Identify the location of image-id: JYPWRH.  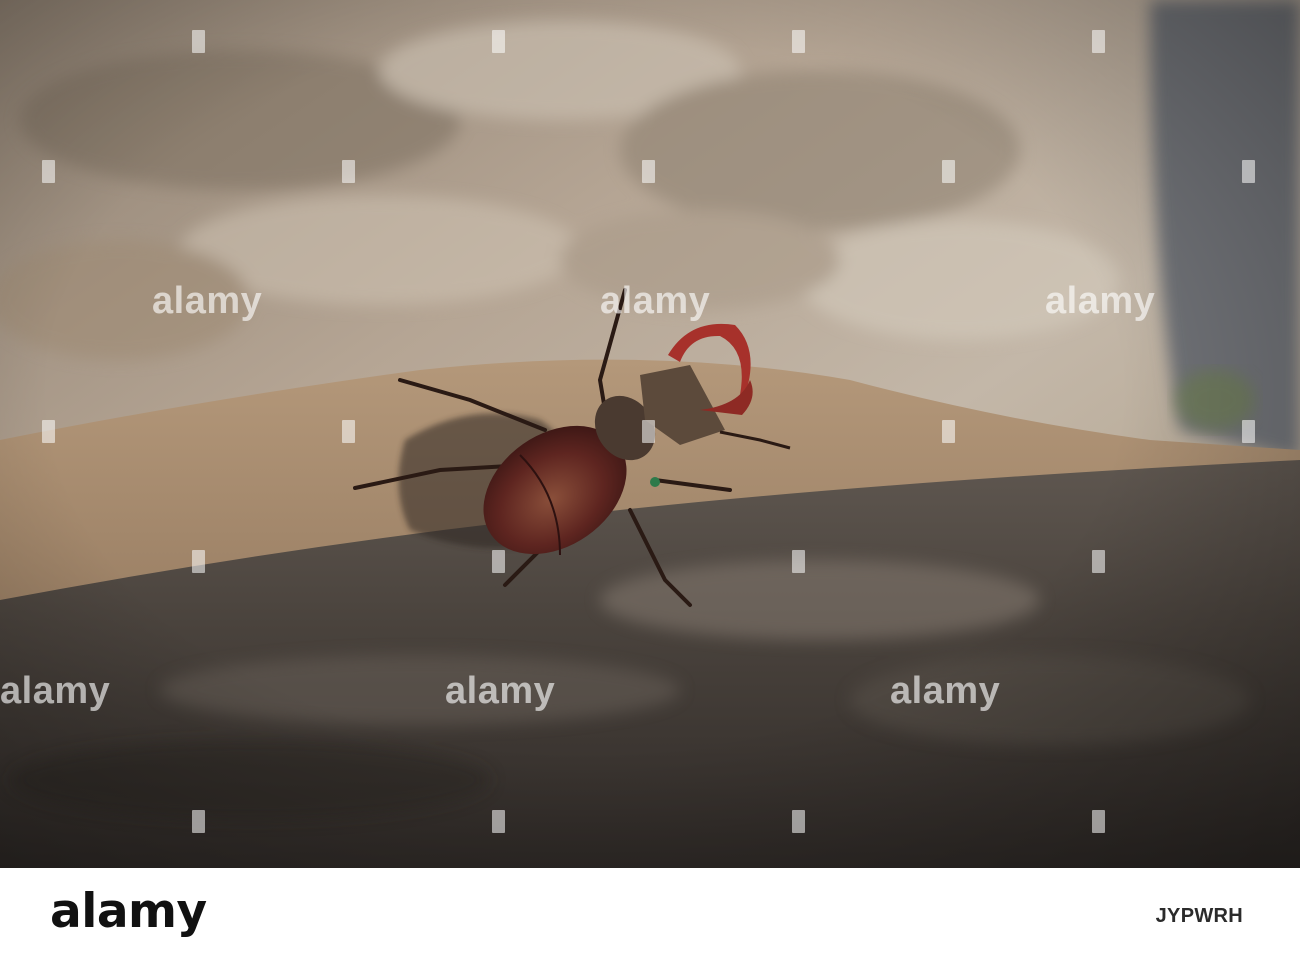
(1199, 916).